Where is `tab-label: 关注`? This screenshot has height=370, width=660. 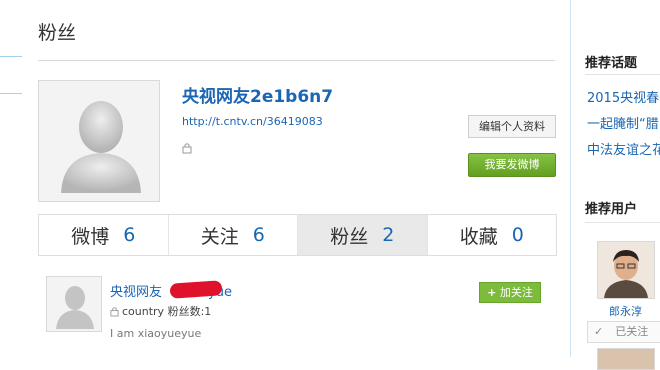 tab-label: 关注 is located at coordinates (219, 236).